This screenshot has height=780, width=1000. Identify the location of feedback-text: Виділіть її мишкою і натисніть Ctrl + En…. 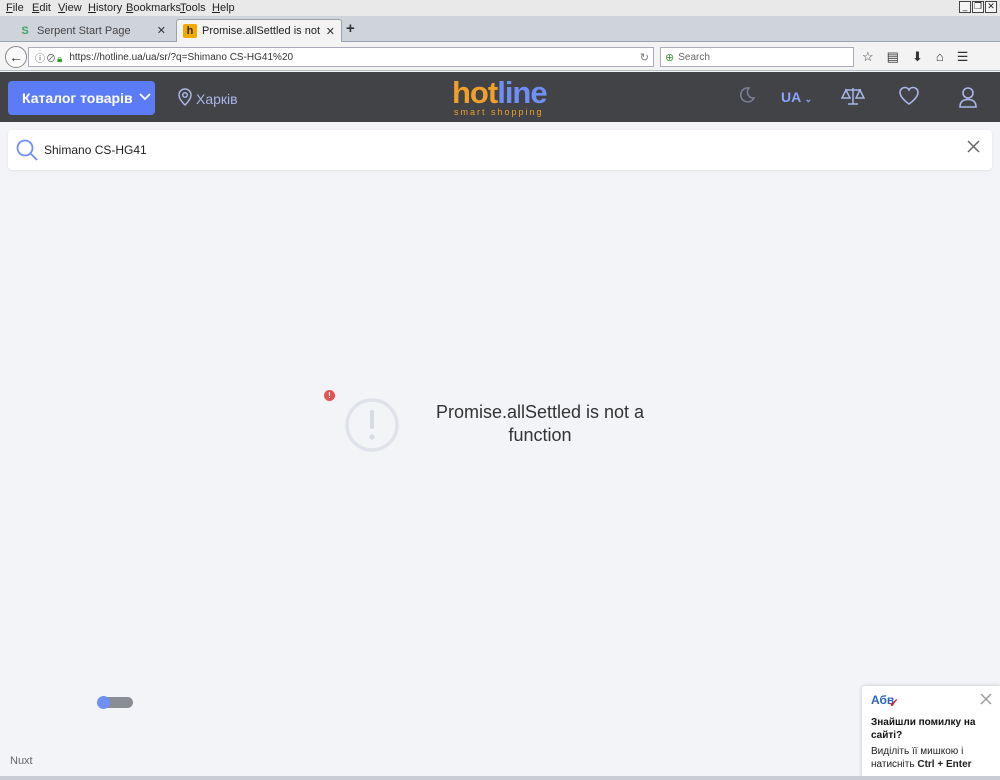
(933, 758).